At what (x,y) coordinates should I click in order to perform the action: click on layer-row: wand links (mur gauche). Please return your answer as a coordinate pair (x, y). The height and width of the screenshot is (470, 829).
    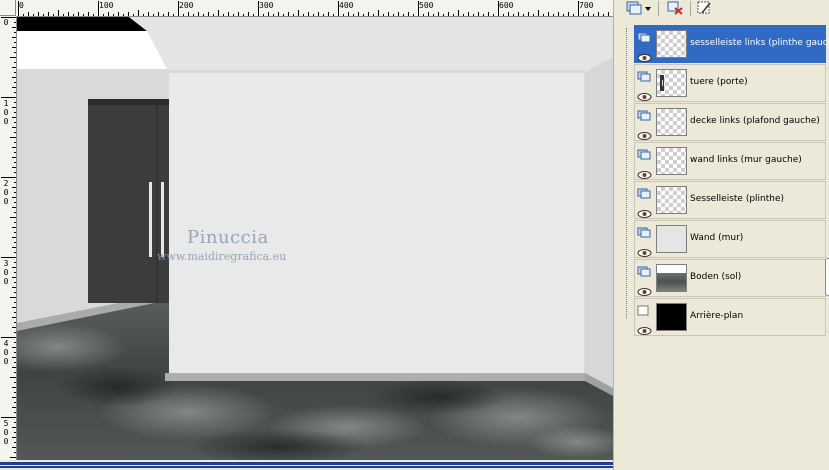
    Looking at the image, I should click on (730, 161).